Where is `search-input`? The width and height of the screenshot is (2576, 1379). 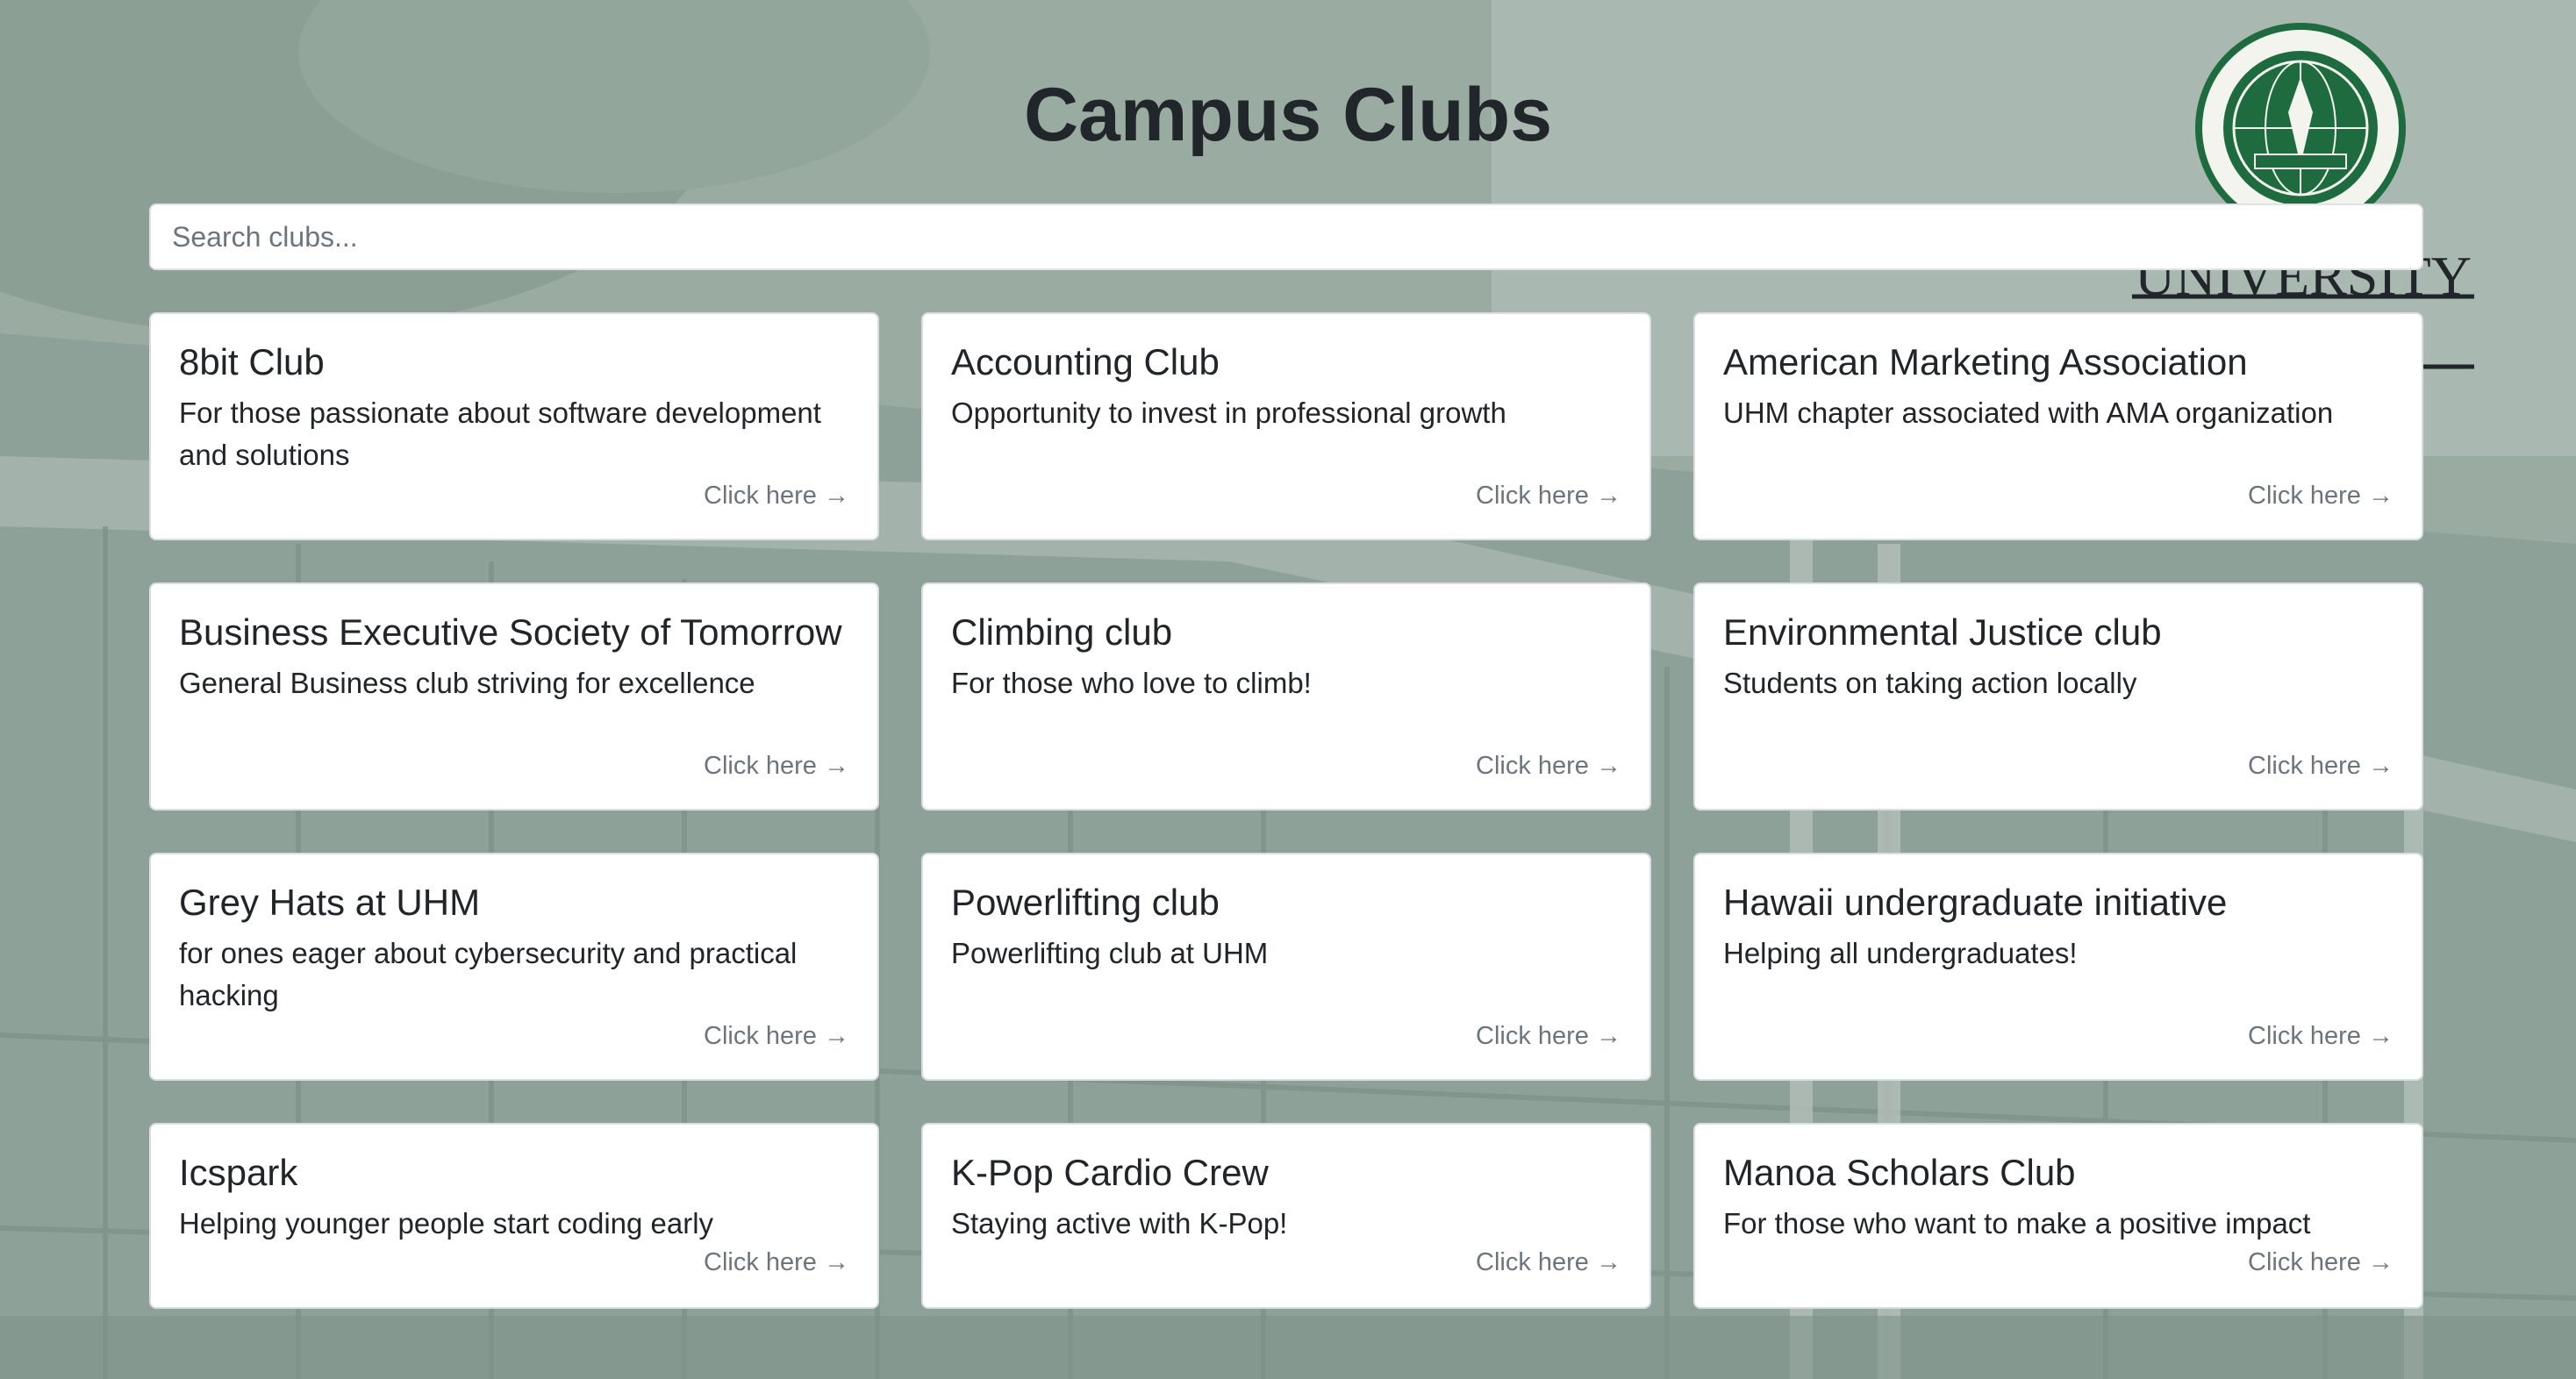
search-input is located at coordinates (1286, 237).